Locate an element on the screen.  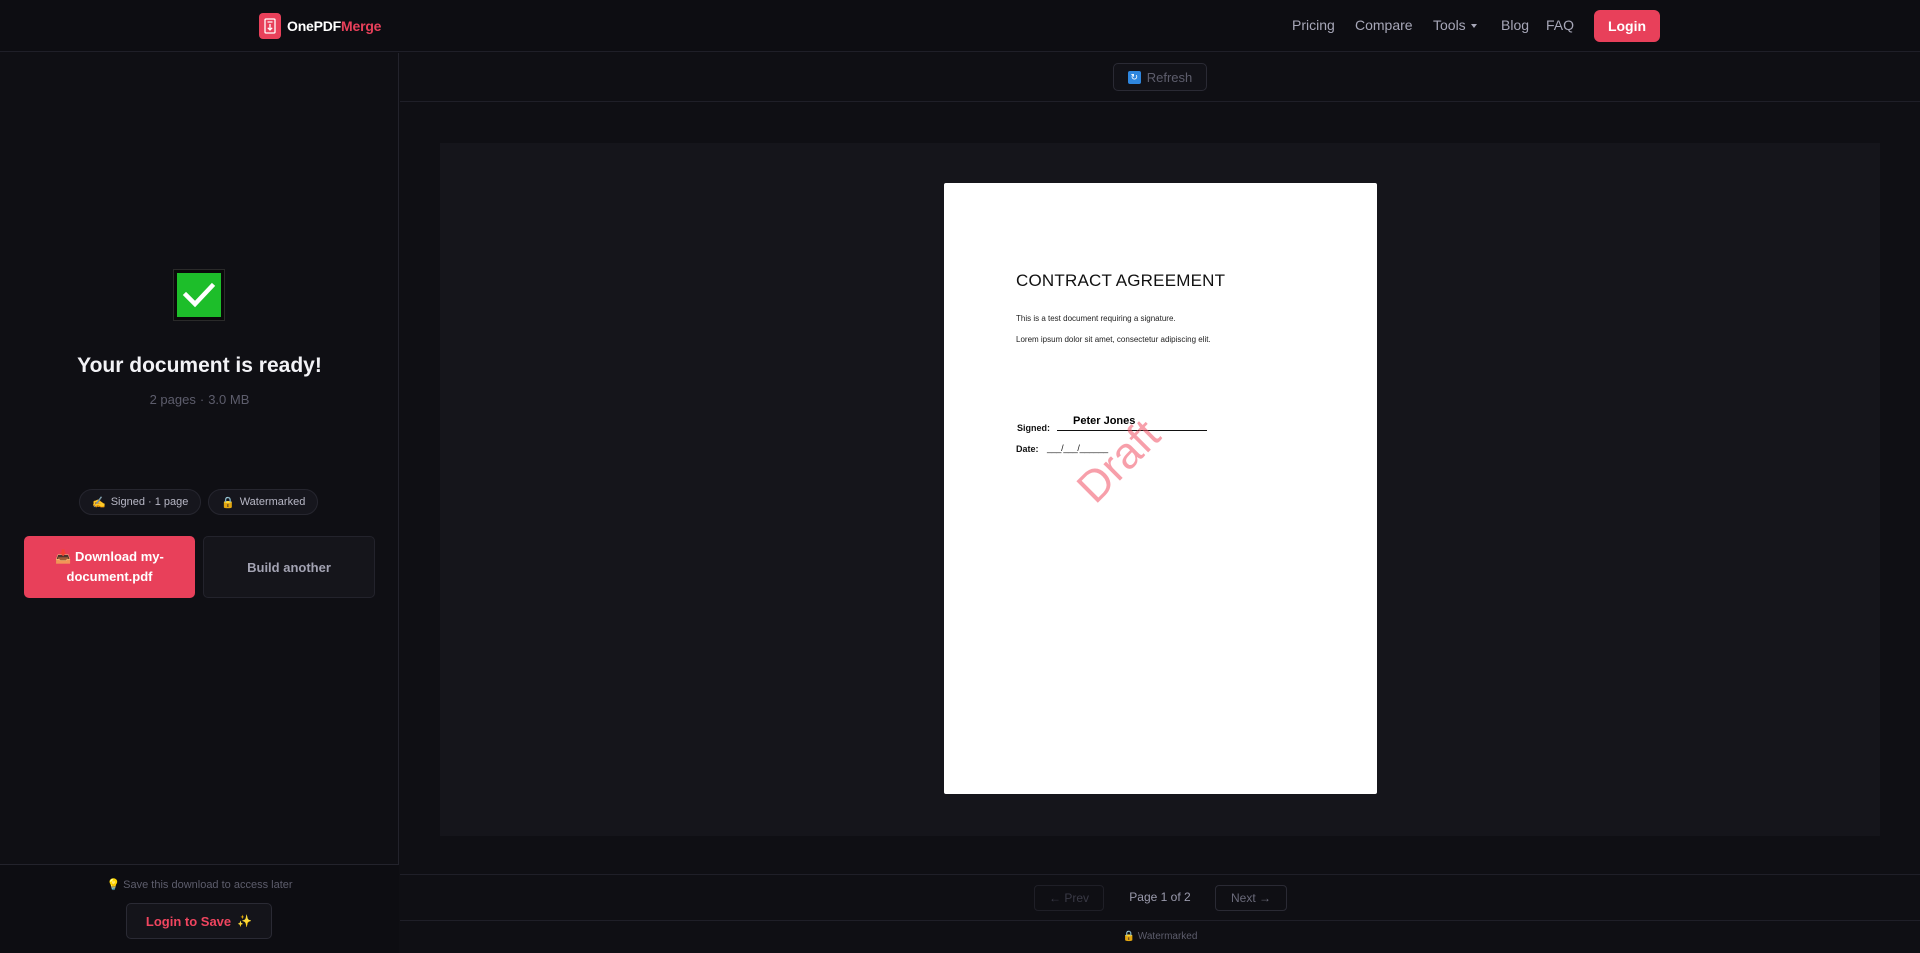
save-hint-text: Save this download to access later is located at coordinates (208, 885).